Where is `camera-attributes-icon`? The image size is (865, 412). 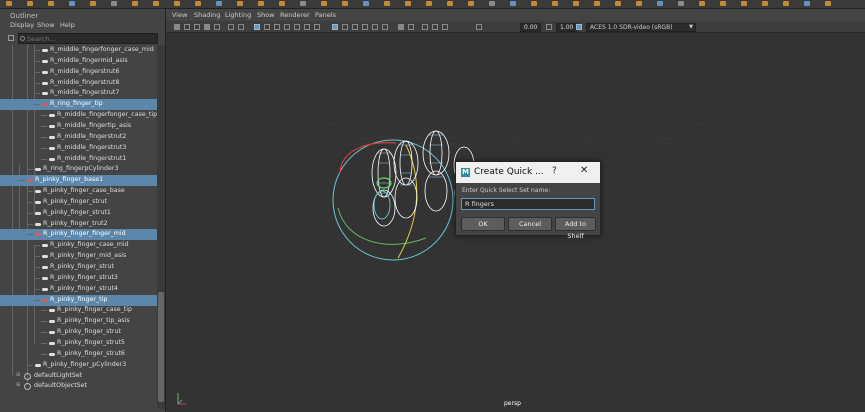
camera-attributes-icon is located at coordinates (187, 27).